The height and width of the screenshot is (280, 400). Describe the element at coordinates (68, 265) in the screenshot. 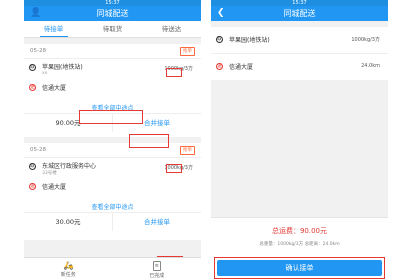

I see `delivery-person-icon: 🛵` at that location.